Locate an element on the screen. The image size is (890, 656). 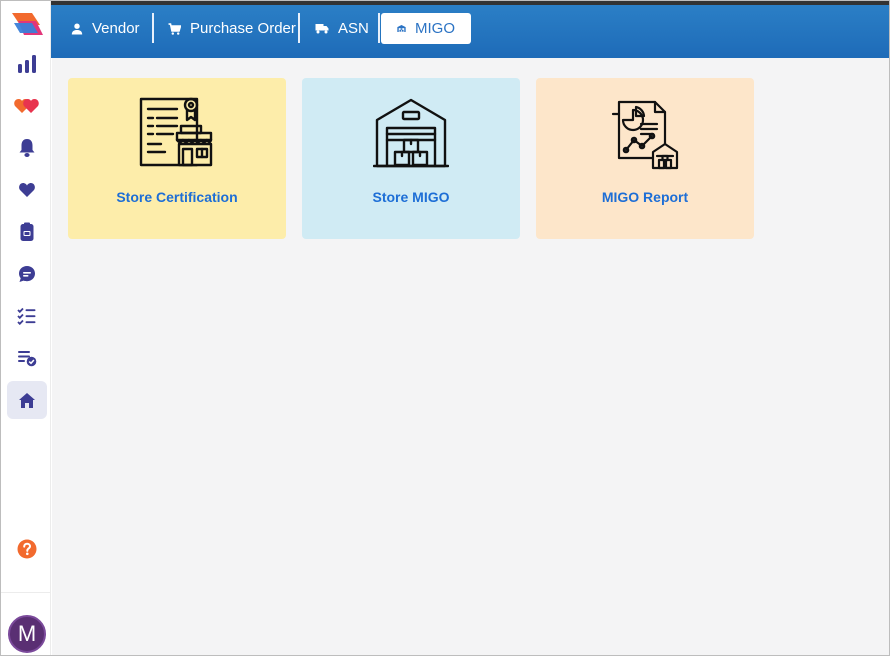
sidebar-item-help is located at coordinates (27, 549).